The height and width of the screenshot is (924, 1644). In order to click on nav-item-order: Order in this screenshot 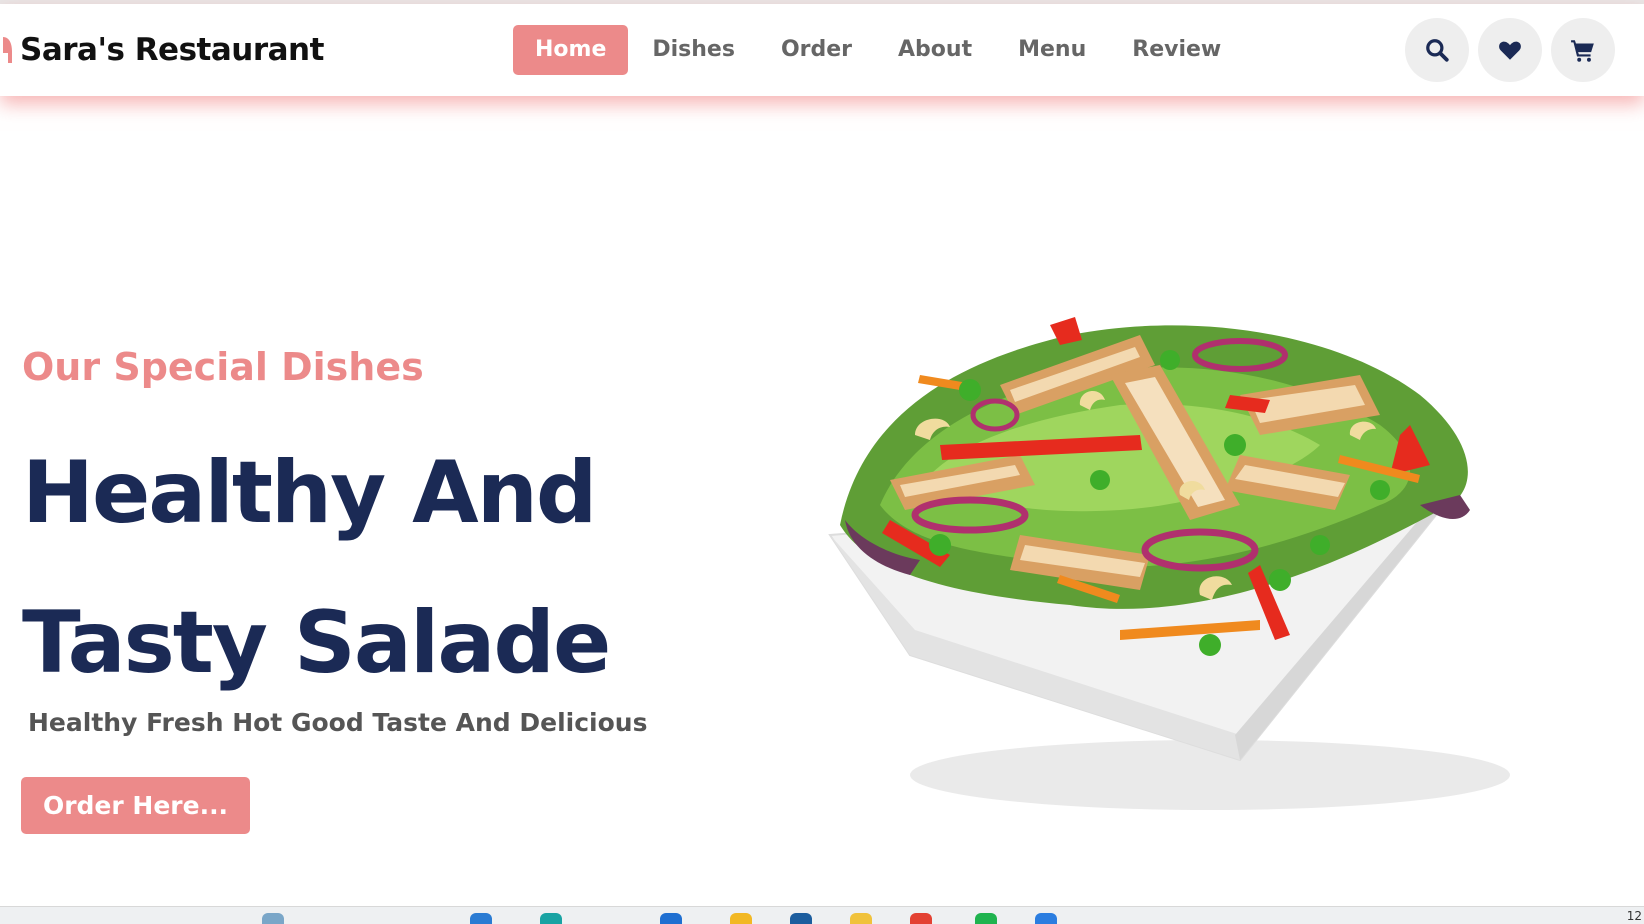, I will do `click(816, 50)`.